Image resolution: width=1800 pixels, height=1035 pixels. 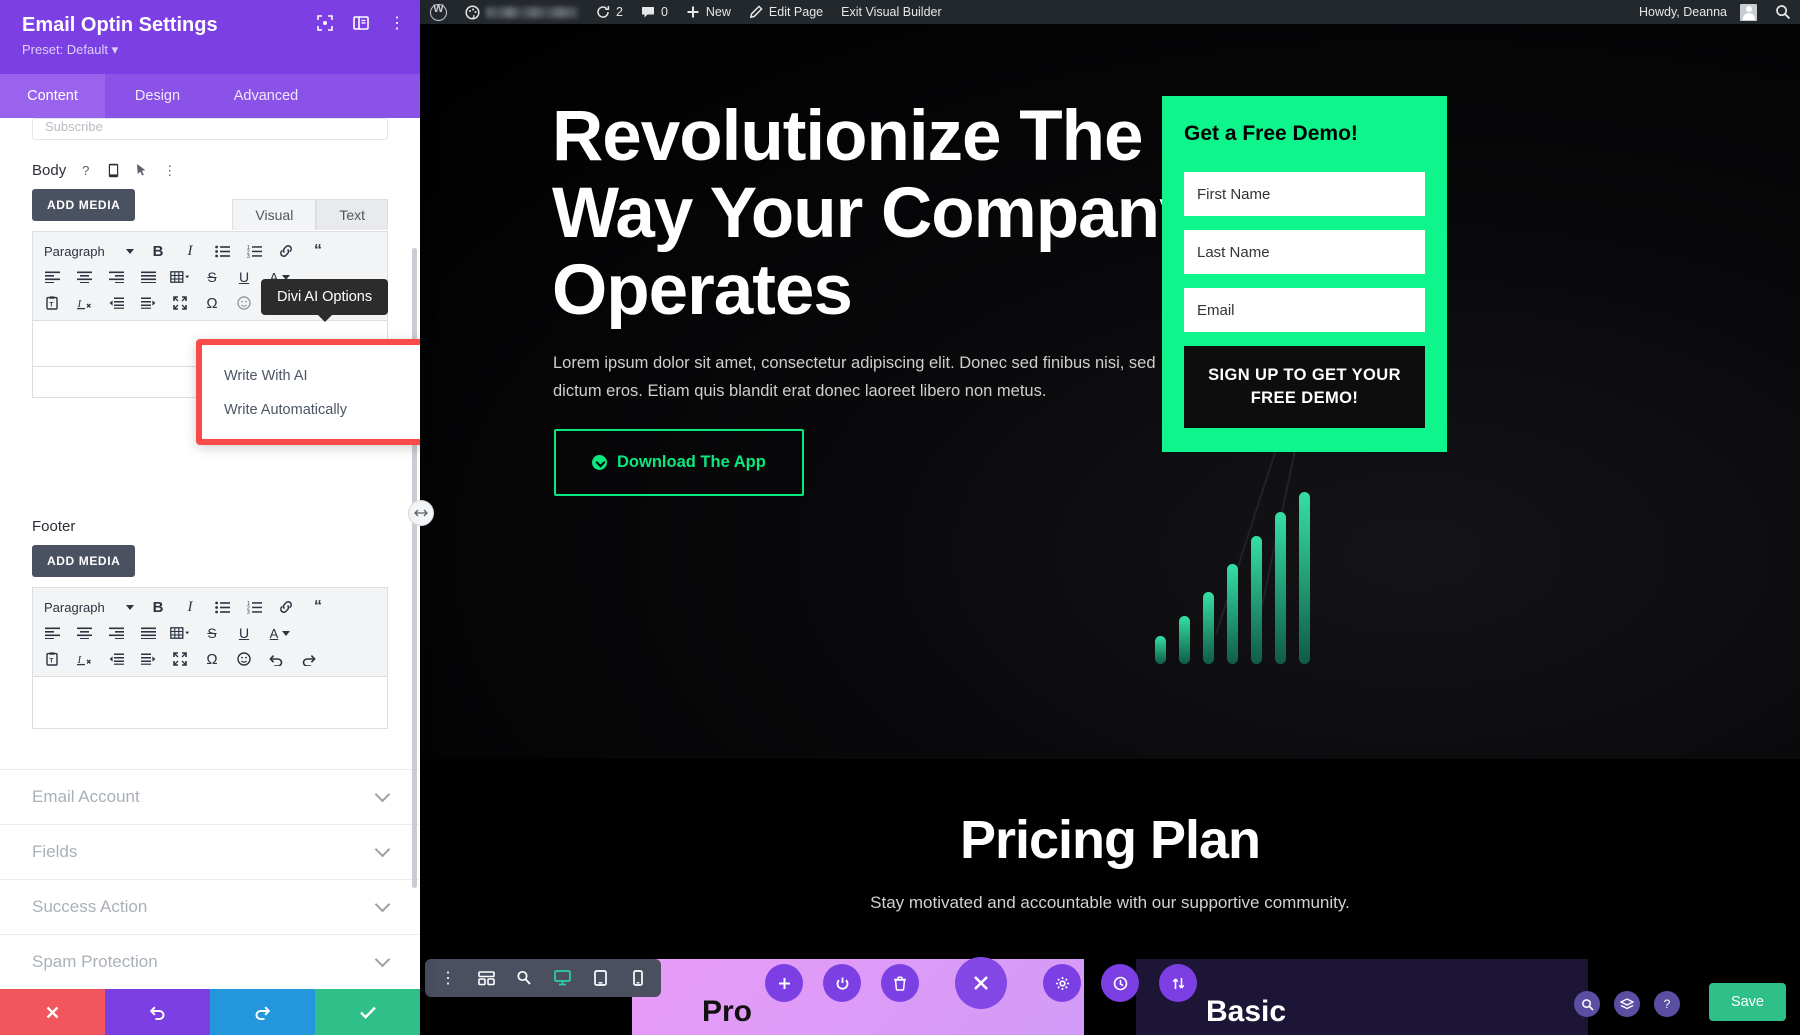 I want to click on sidebar-item-spam-protection: Spam Protection, so click(x=210, y=961).